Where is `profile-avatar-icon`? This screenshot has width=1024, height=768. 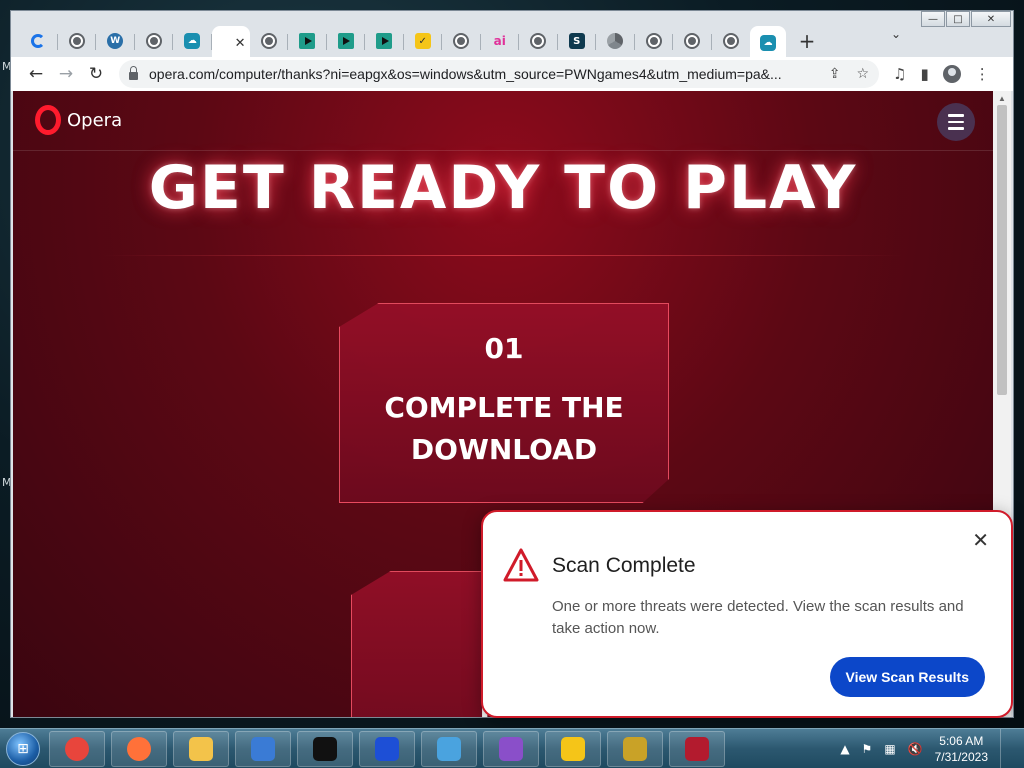 profile-avatar-icon is located at coordinates (951, 74).